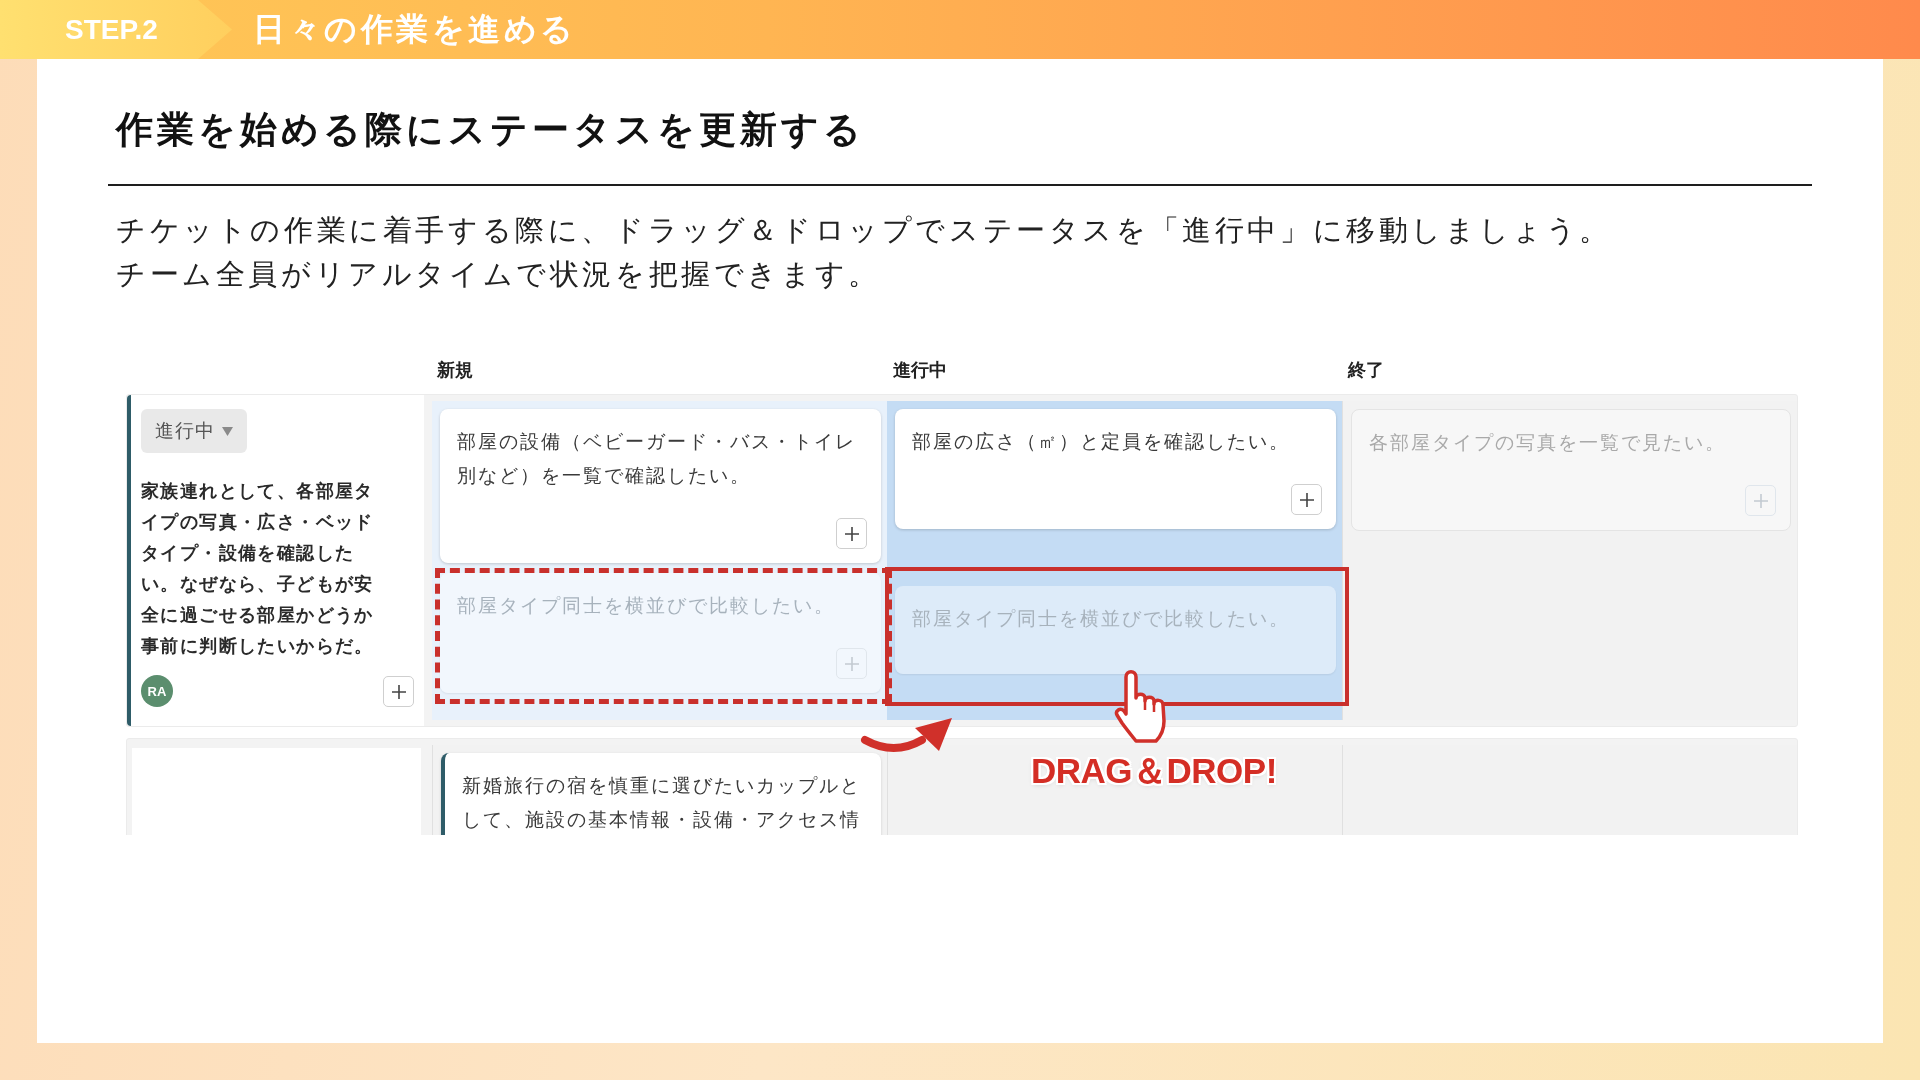  What do you see at coordinates (1548, 443) in the screenshot?
I see `card-text: 各部屋タイプの写真を一覧で見たい。` at bounding box center [1548, 443].